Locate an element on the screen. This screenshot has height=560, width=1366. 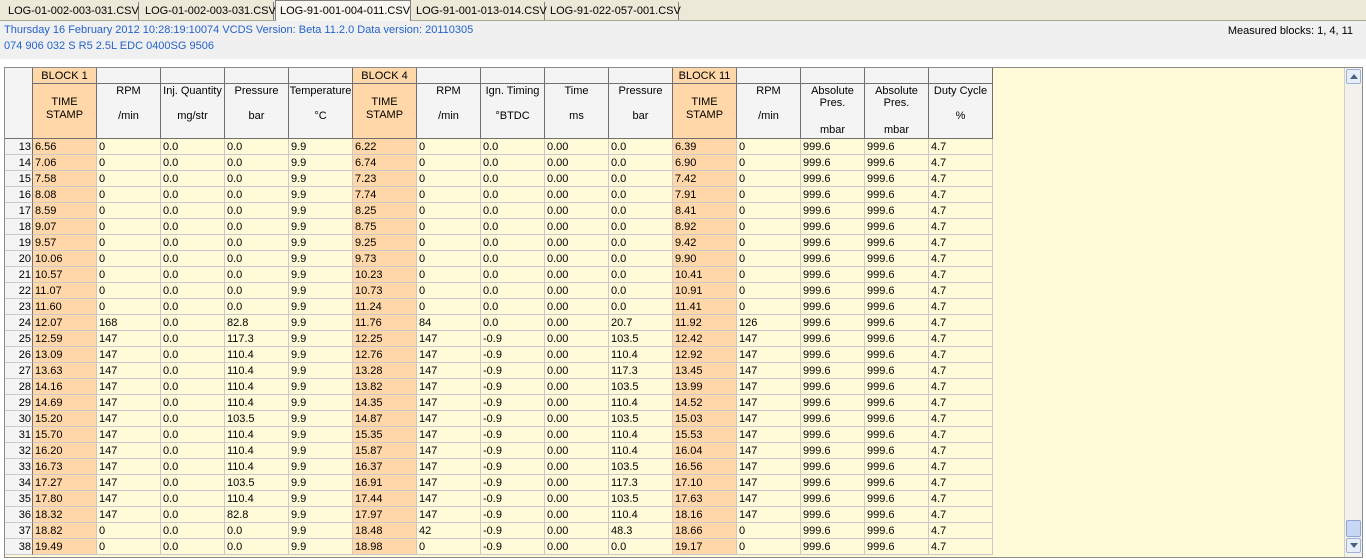
row-number: 30 is located at coordinates (19, 419).